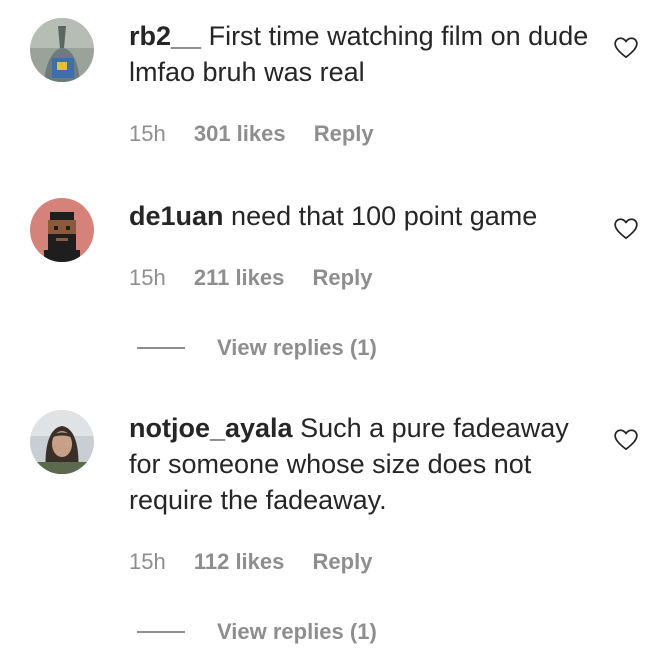  I want to click on comment-username: rb2__, so click(165, 36).